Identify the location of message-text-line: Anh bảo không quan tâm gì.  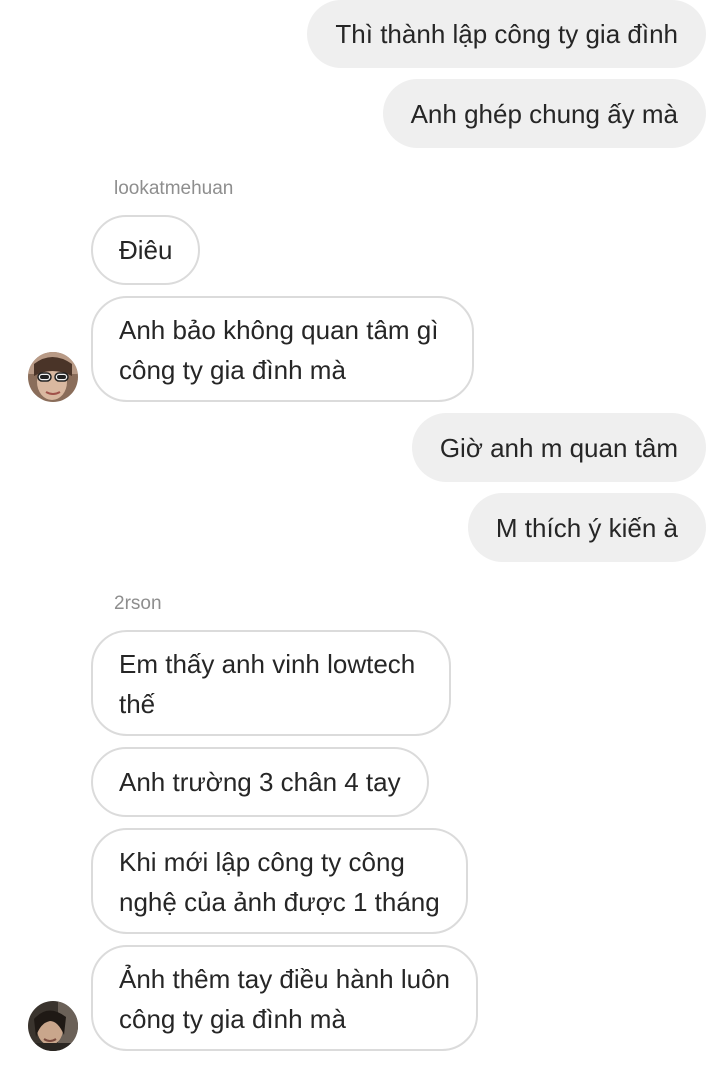
(279, 330).